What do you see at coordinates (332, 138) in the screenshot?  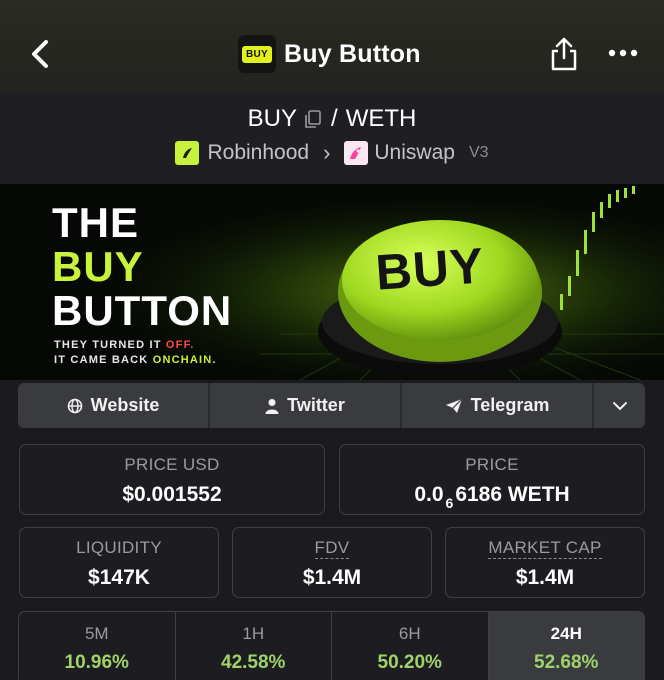 I see `pair-info: BUY / WETH Robinhood › Uniswap V3` at bounding box center [332, 138].